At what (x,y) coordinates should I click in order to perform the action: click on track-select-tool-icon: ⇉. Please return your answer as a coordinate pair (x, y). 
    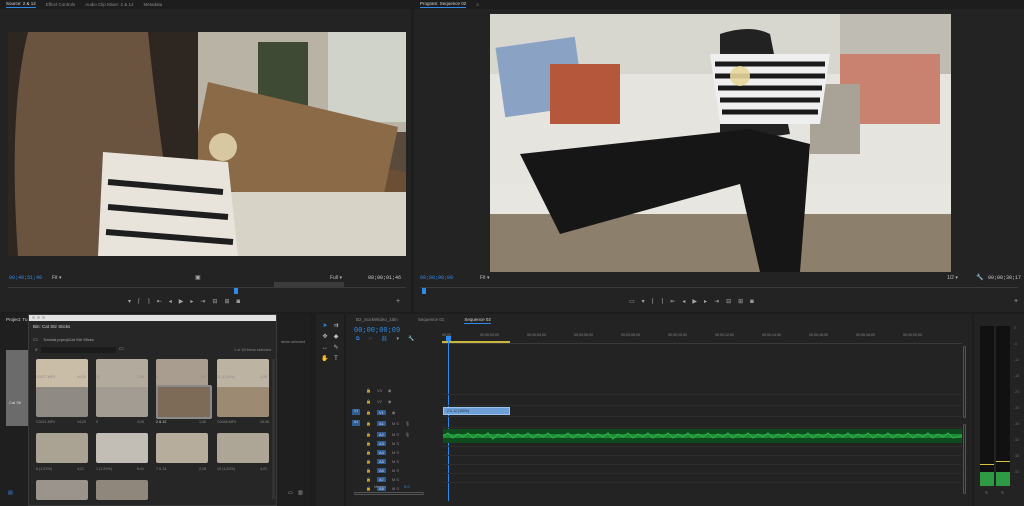
    Looking at the image, I should click on (336, 326).